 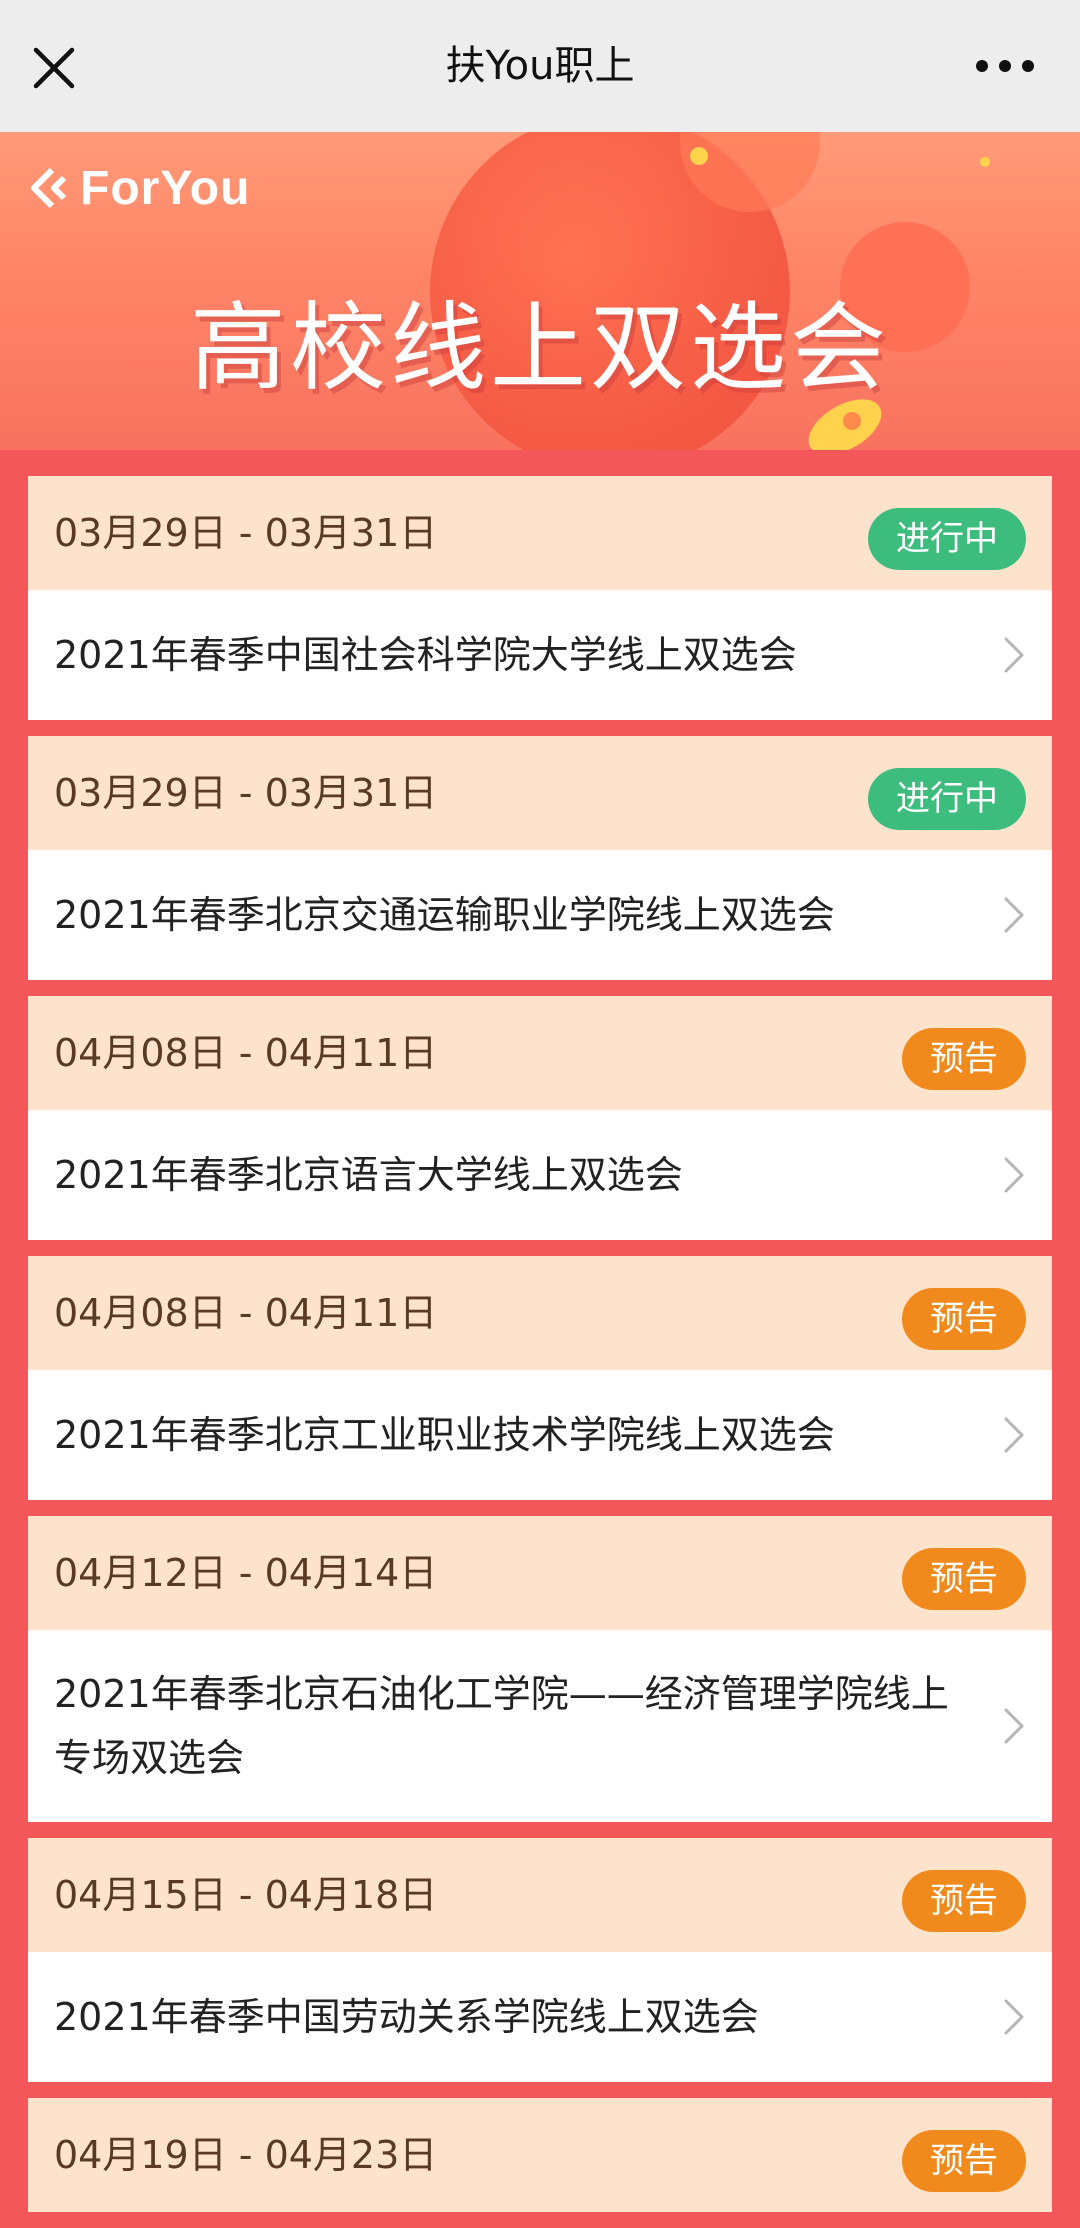 I want to click on event-card: 04月19日 - 04月23日 预告, so click(x=540, y=2155).